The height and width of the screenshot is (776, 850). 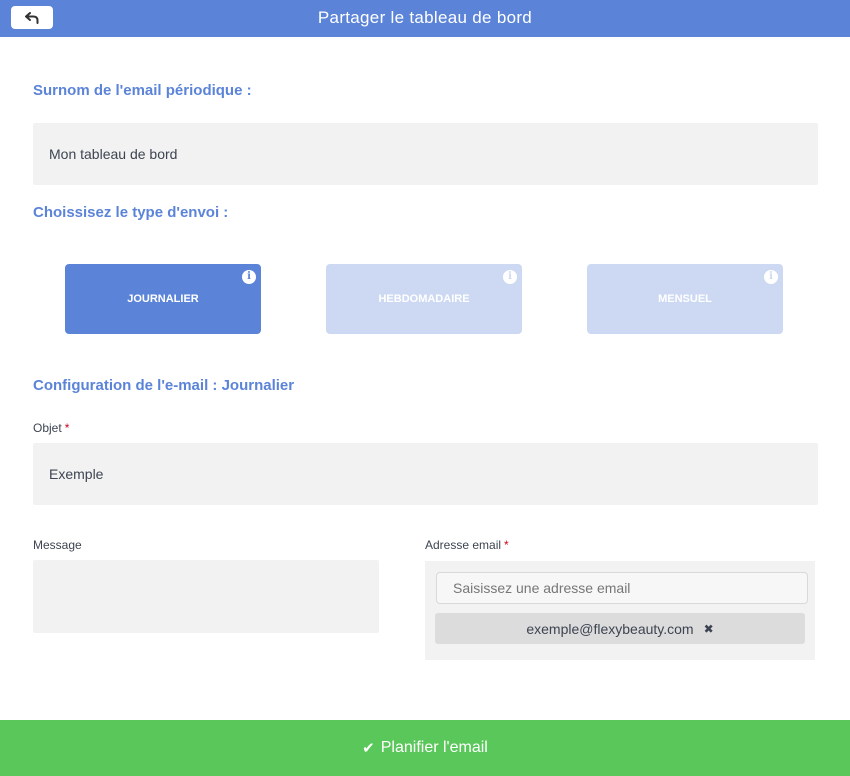 I want to click on type-weekly-button: HEBDOMADAIRE i, so click(x=424, y=299).